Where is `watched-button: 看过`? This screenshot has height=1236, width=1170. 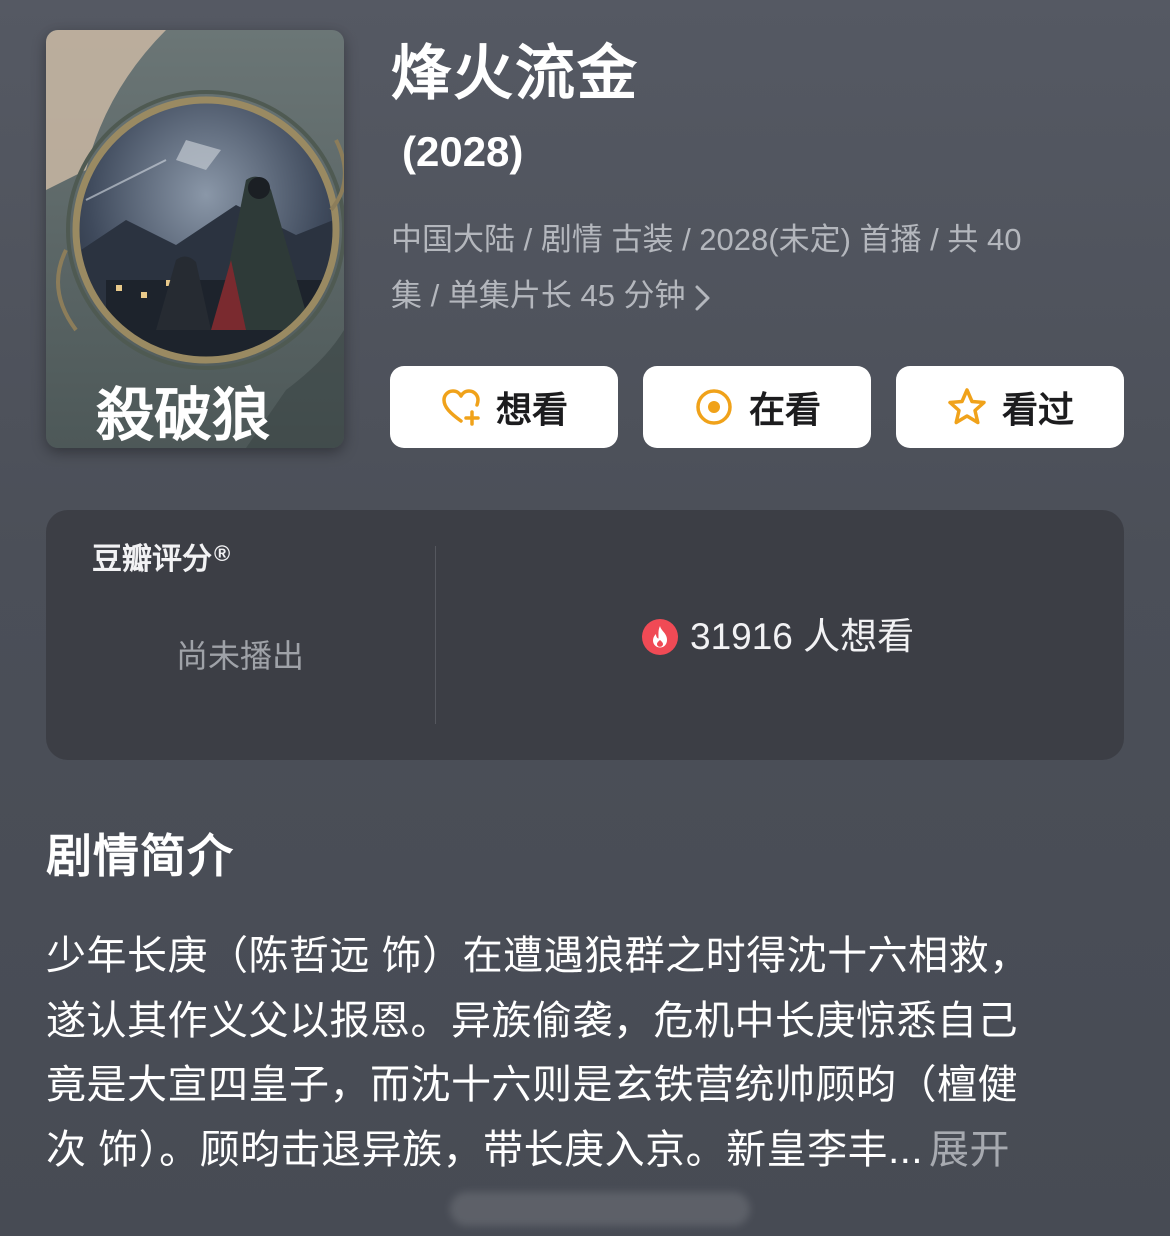 watched-button: 看过 is located at coordinates (1010, 407).